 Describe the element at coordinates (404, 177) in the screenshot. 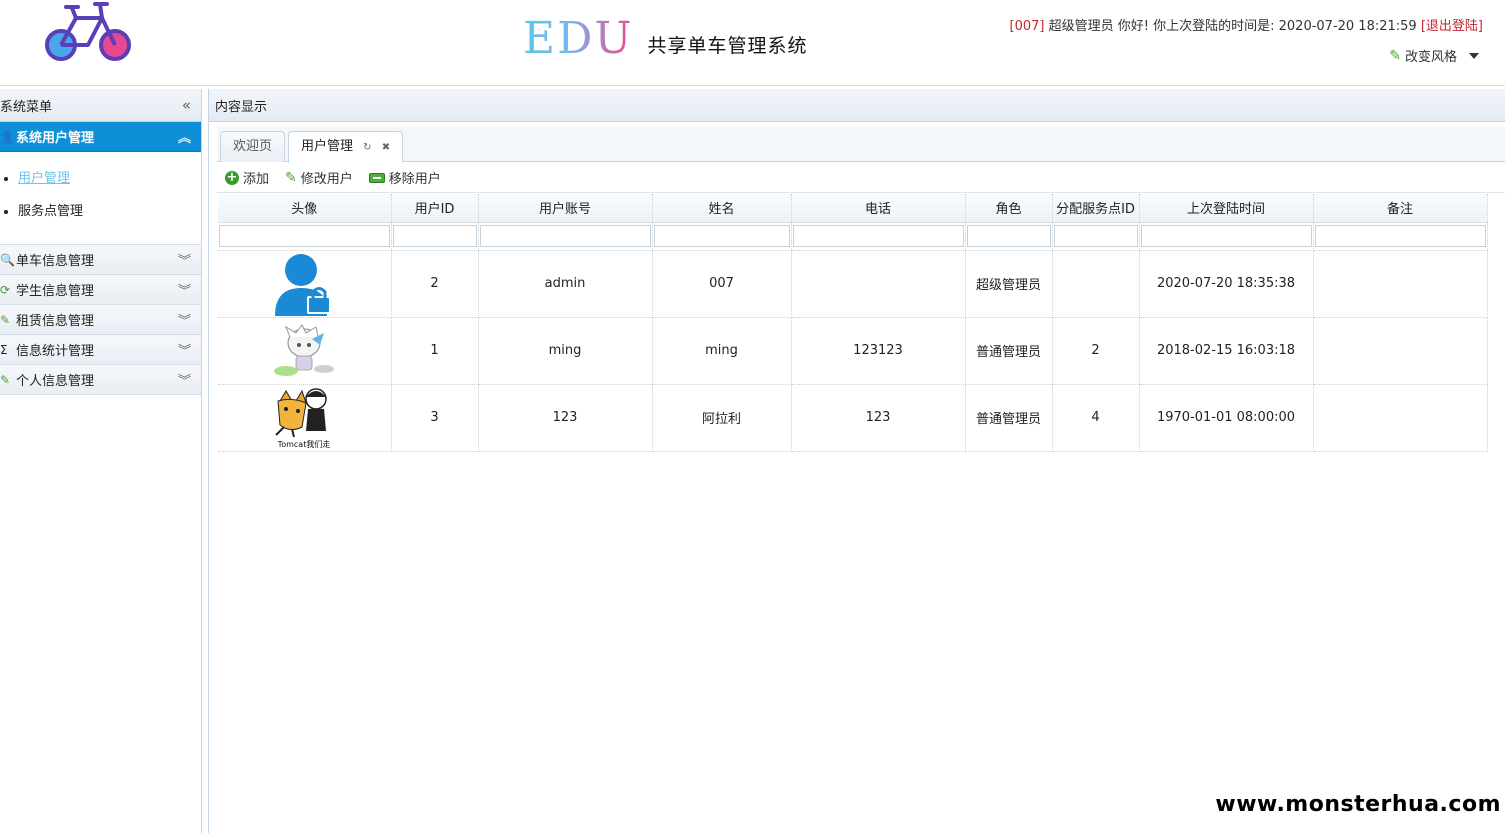

I see `remove-user-button: 移除用户` at that location.